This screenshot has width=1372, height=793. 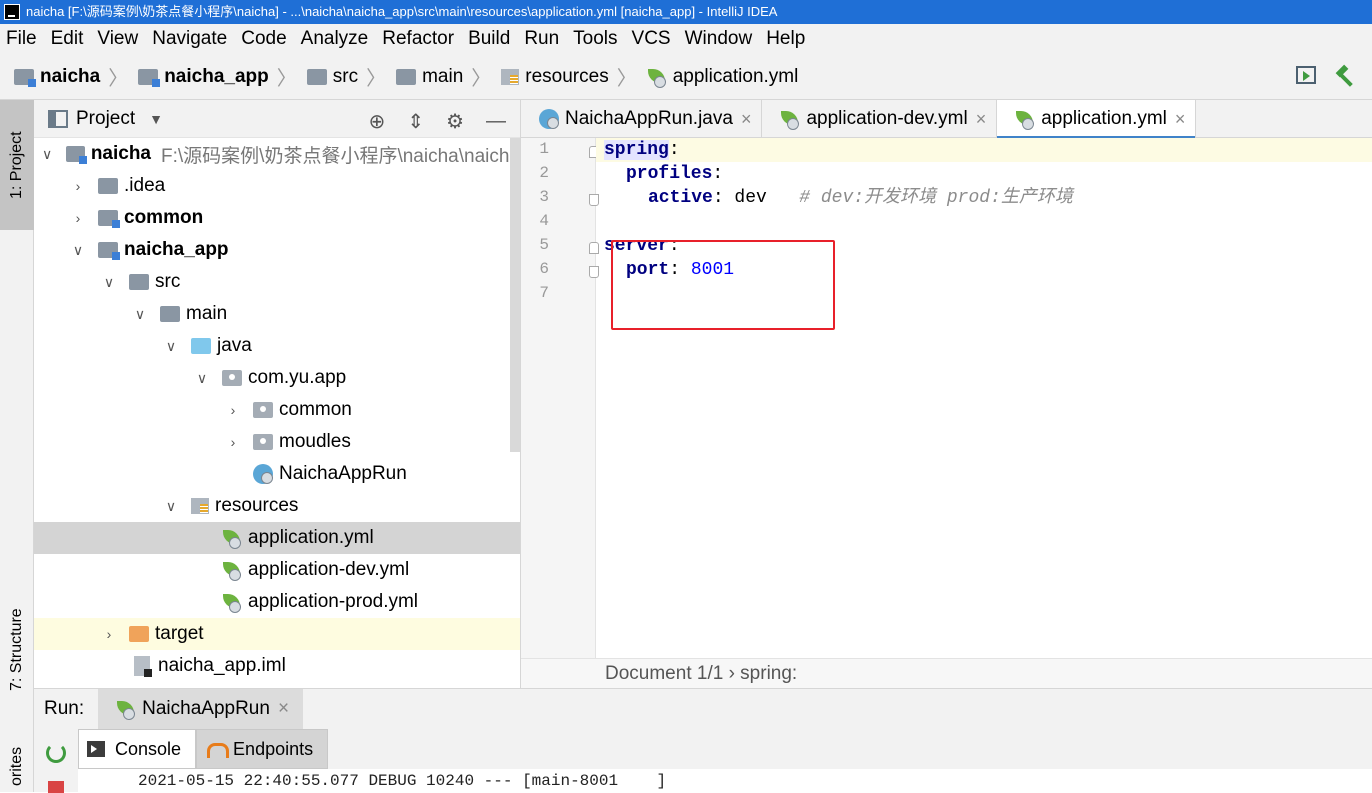 I want to click on run-label: Run:, so click(x=64, y=708).